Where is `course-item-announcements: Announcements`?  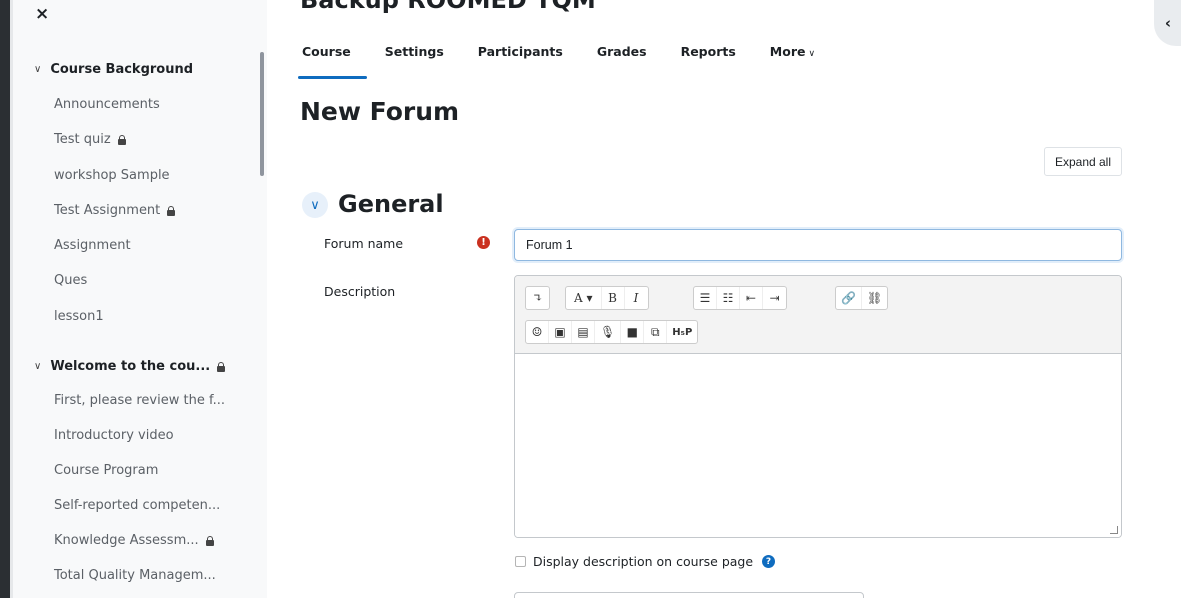 course-item-announcements: Announcements is located at coordinates (107, 104).